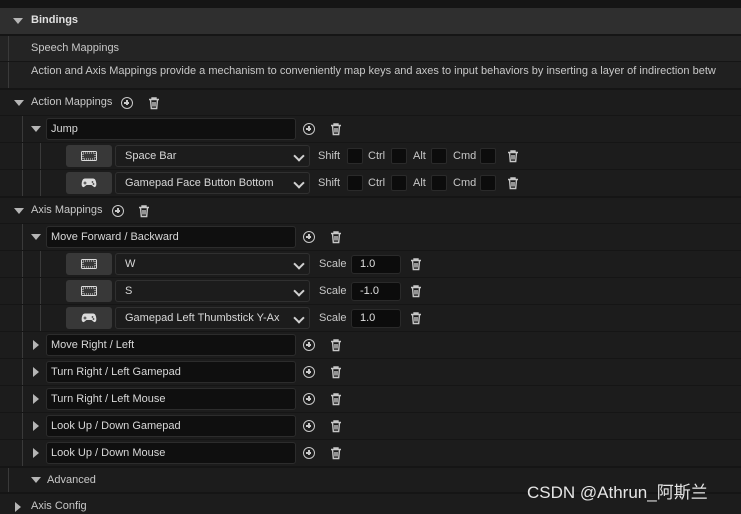  What do you see at coordinates (212, 291) in the screenshot?
I see `key-selector: S` at bounding box center [212, 291].